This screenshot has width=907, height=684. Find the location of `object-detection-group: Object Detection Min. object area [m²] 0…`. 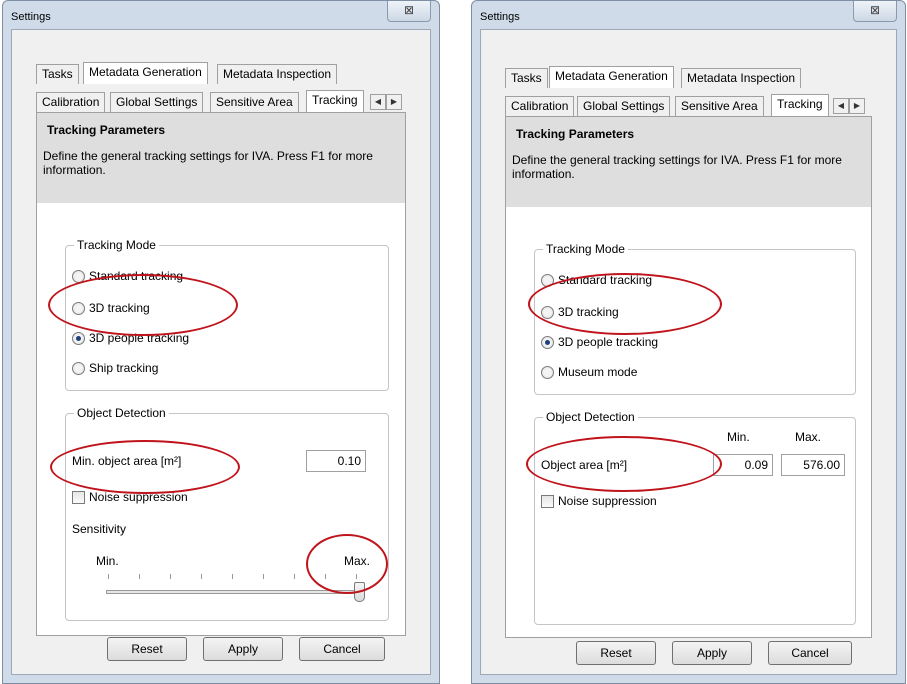

object-detection-group: Object Detection Min. object area [m²] 0… is located at coordinates (227, 513).